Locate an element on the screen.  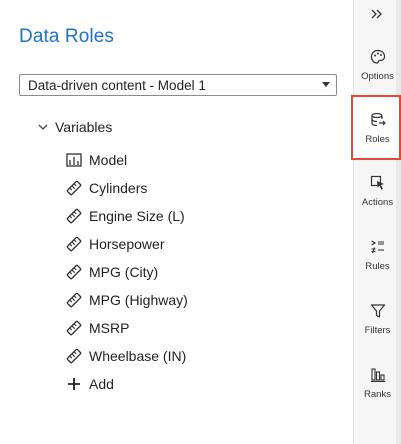
variable-item-cylinders: Cylinders is located at coordinates (127, 188).